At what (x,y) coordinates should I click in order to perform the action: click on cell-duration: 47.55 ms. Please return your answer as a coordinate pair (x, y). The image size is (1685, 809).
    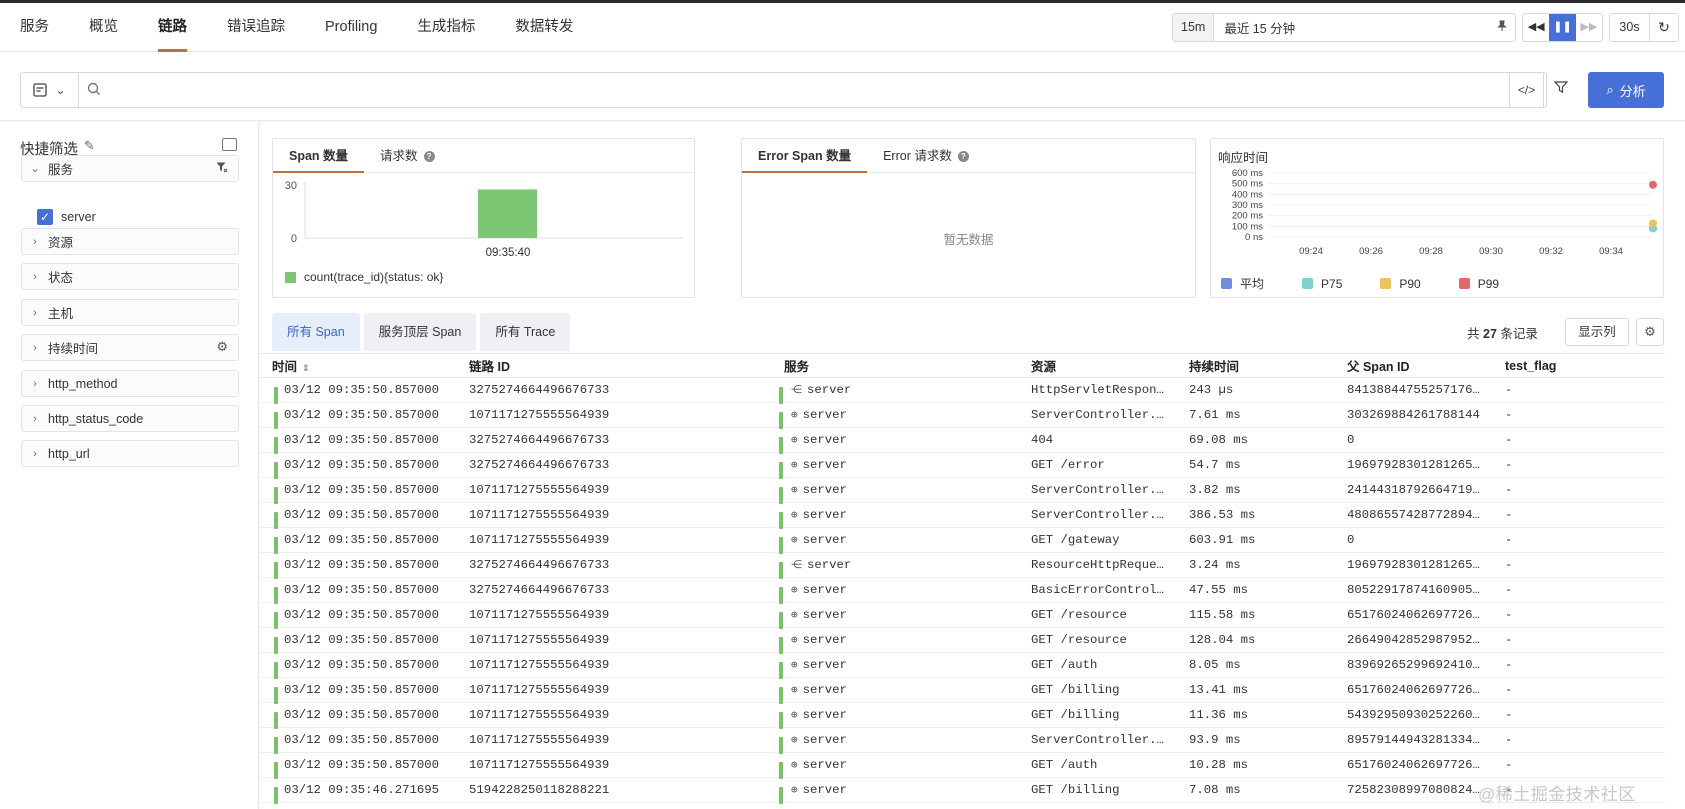
    Looking at the image, I should click on (1219, 590).